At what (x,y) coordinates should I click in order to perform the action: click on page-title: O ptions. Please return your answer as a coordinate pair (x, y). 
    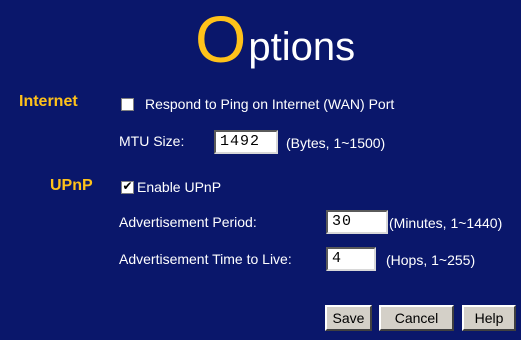
    Looking at the image, I should click on (275, 37).